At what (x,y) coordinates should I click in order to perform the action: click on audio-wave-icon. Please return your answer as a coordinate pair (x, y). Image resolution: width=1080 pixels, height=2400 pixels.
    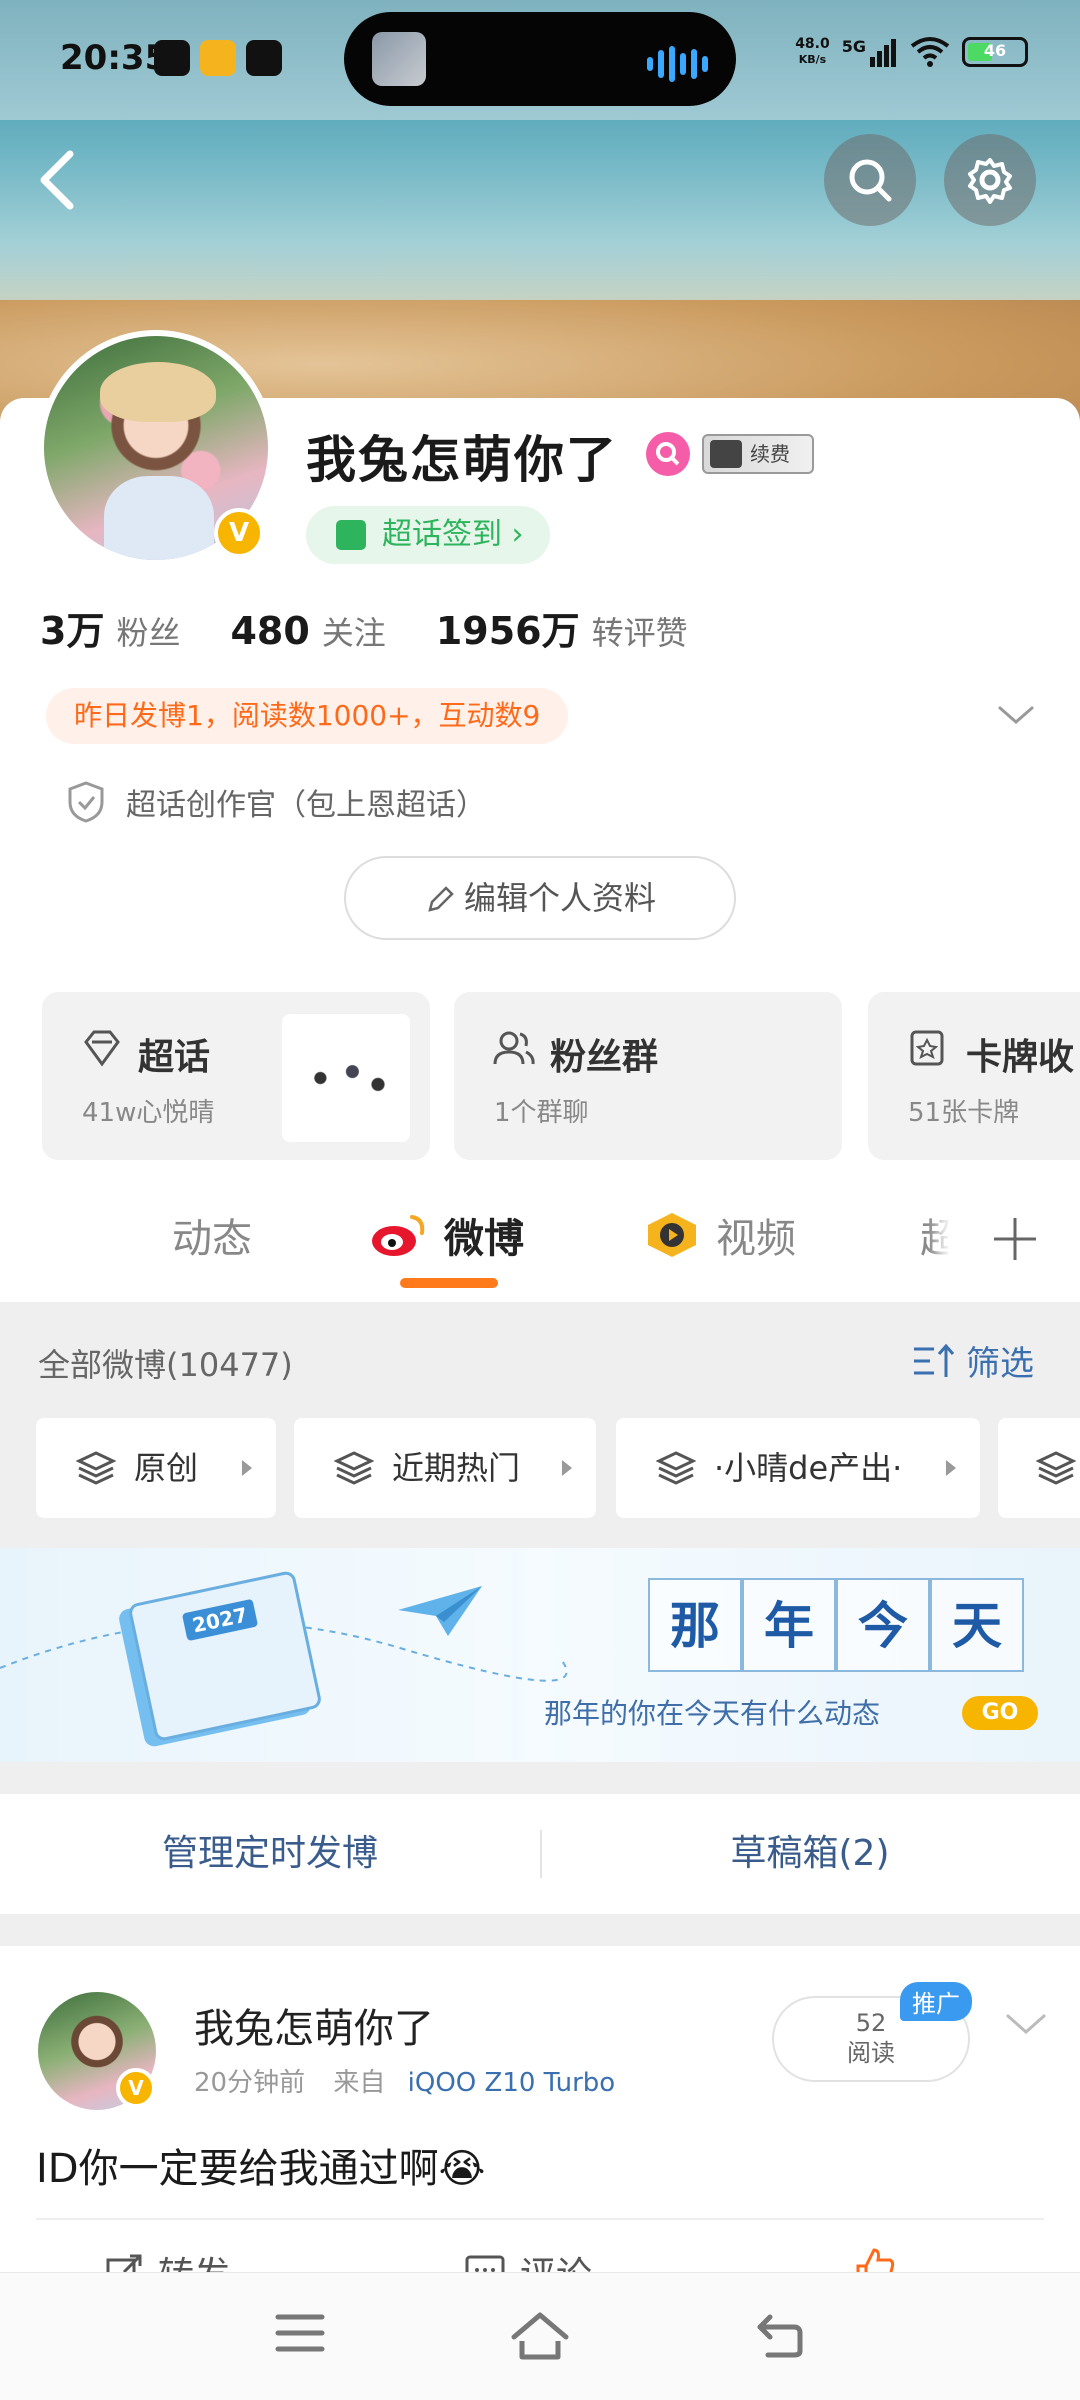
    Looking at the image, I should click on (677, 64).